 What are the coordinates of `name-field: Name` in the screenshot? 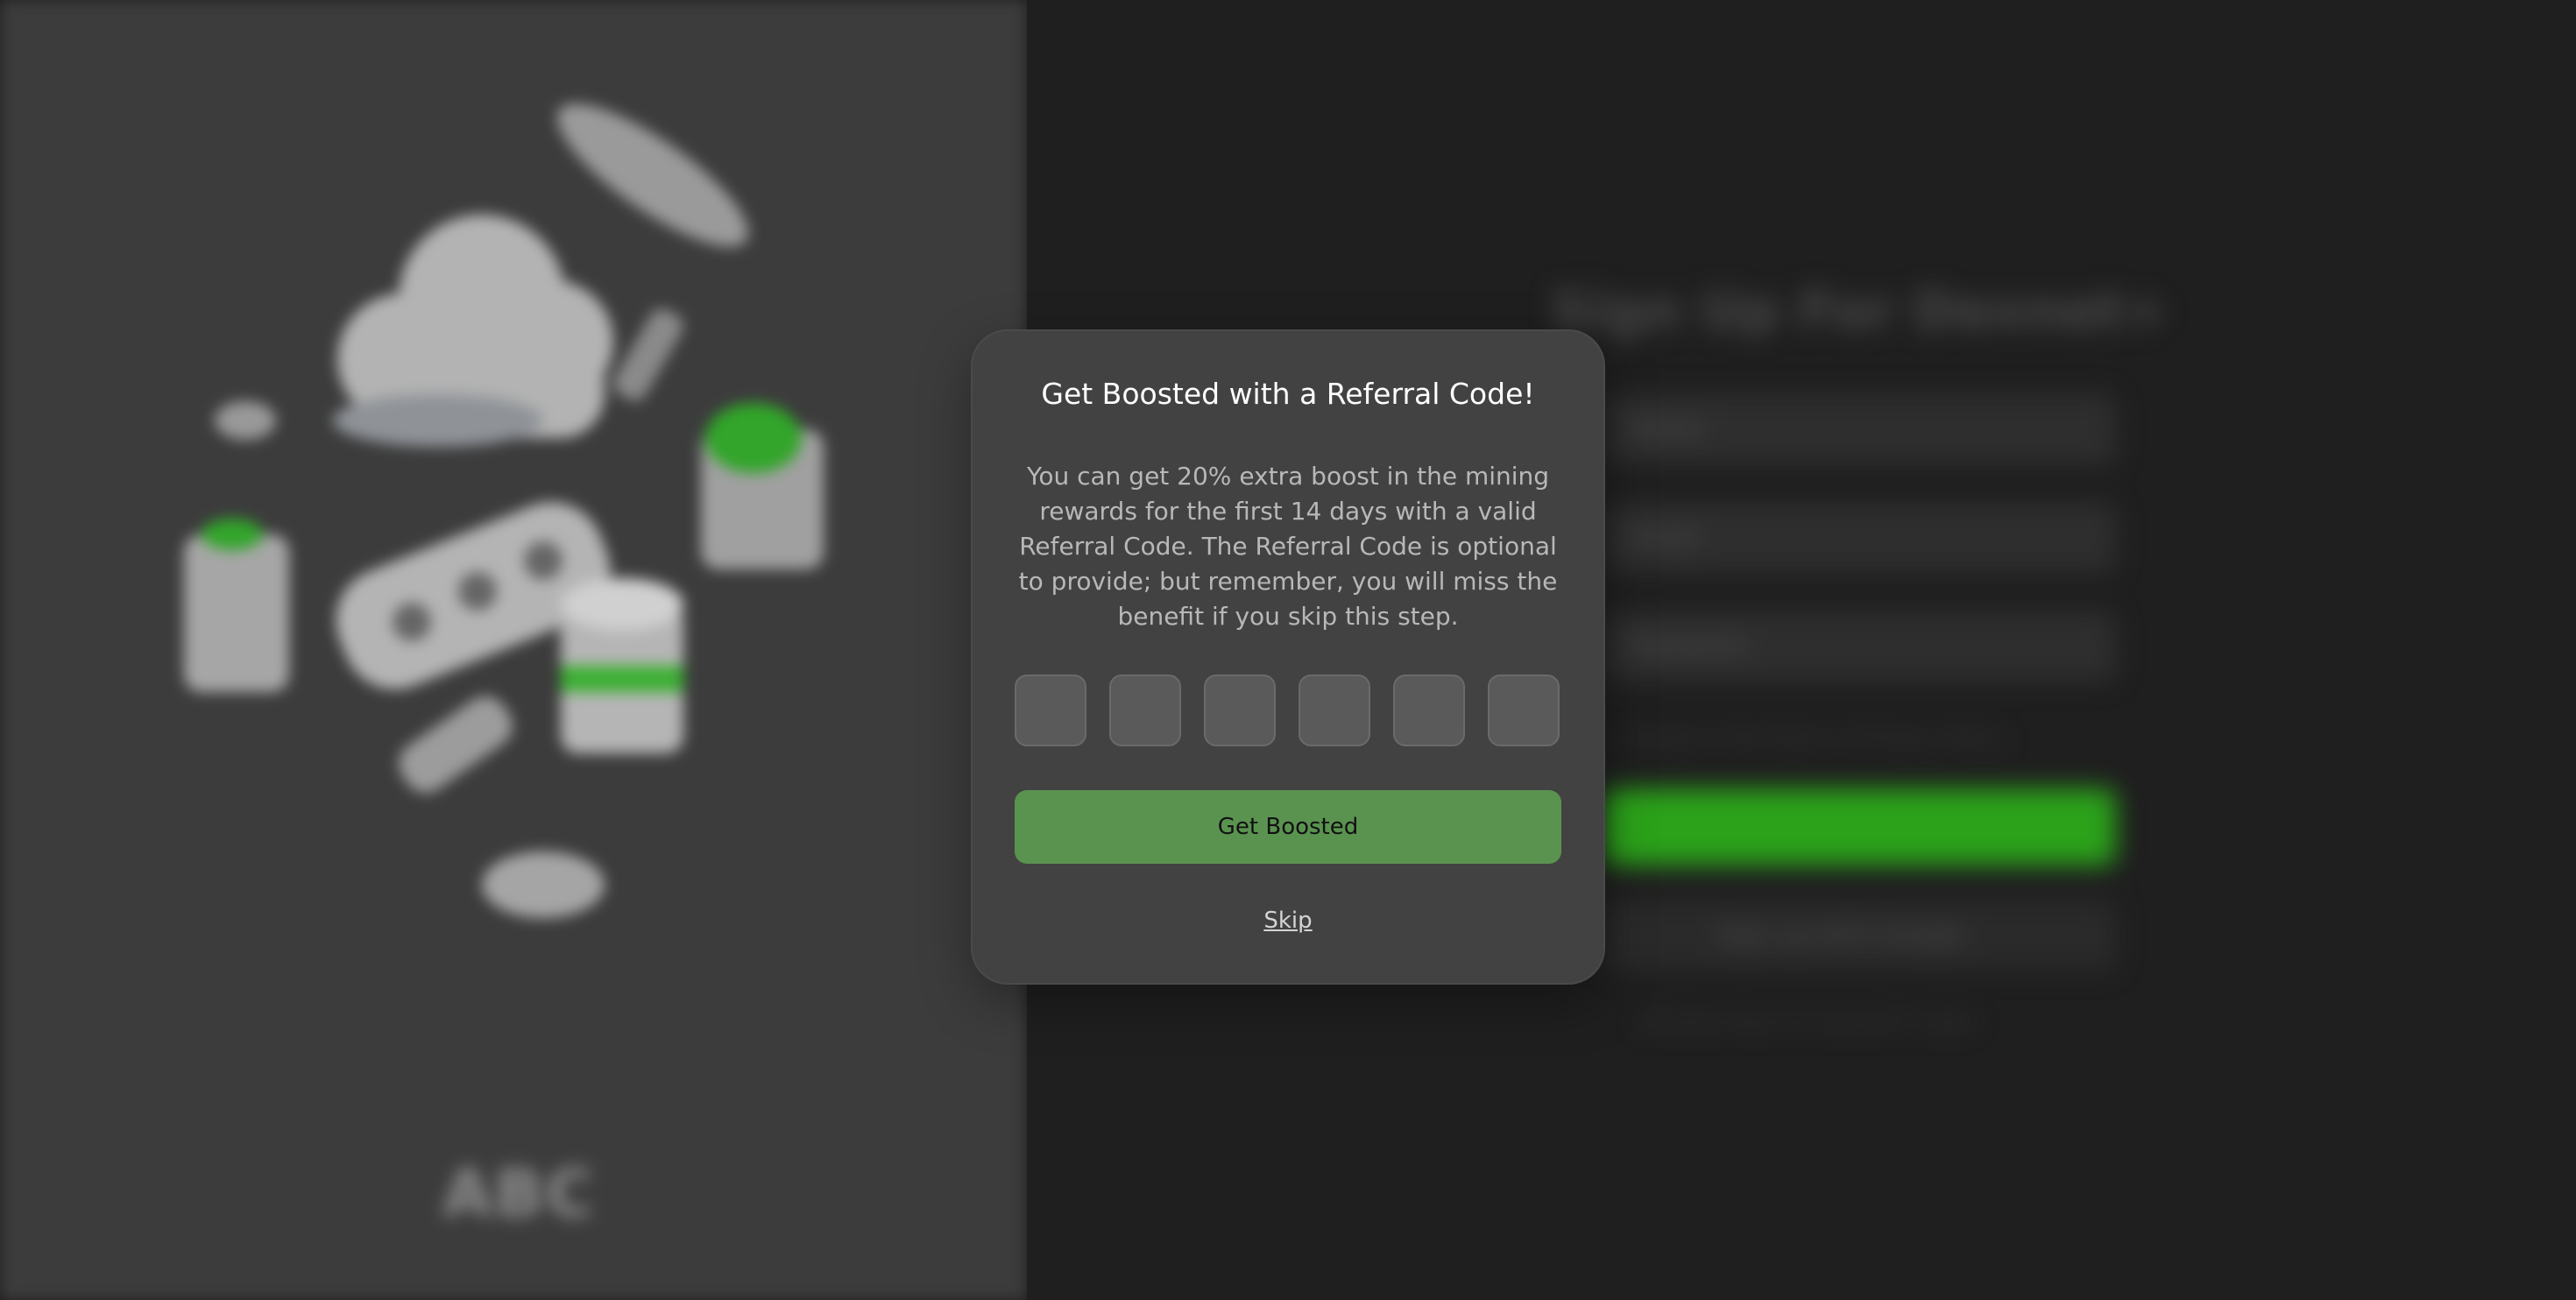 It's located at (1859, 429).